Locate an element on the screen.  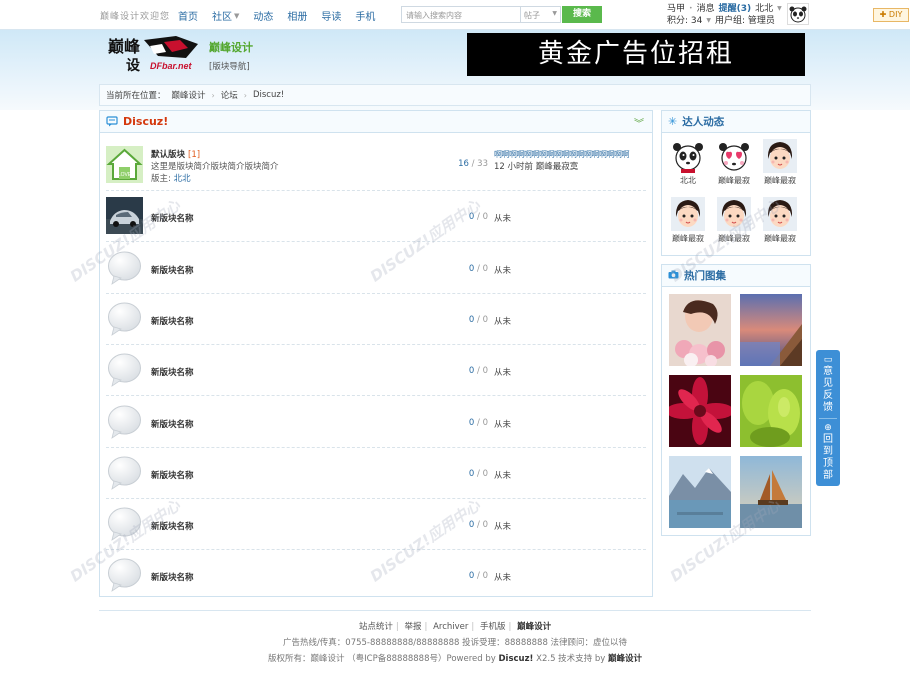
reminder-link: 提醒(3) is located at coordinates (735, 9).